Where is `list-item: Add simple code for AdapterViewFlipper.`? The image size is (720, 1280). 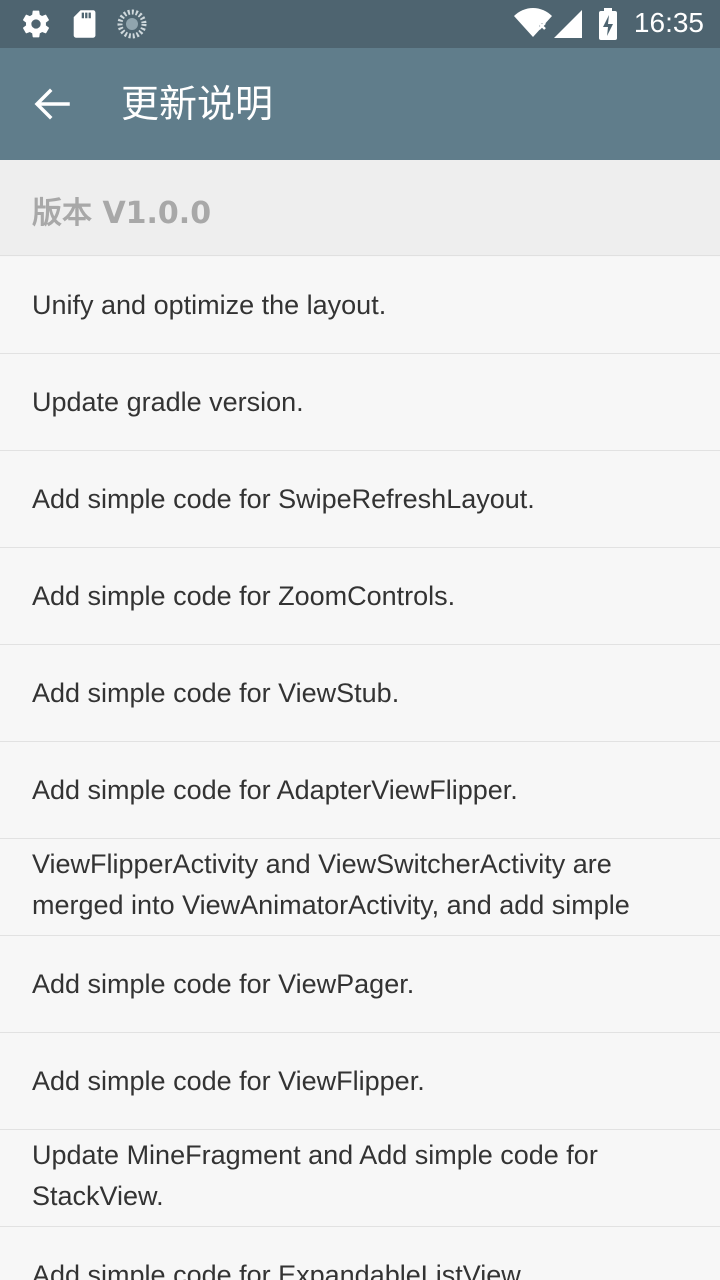
list-item: Add simple code for AdapterViewFlipper. is located at coordinates (360, 790).